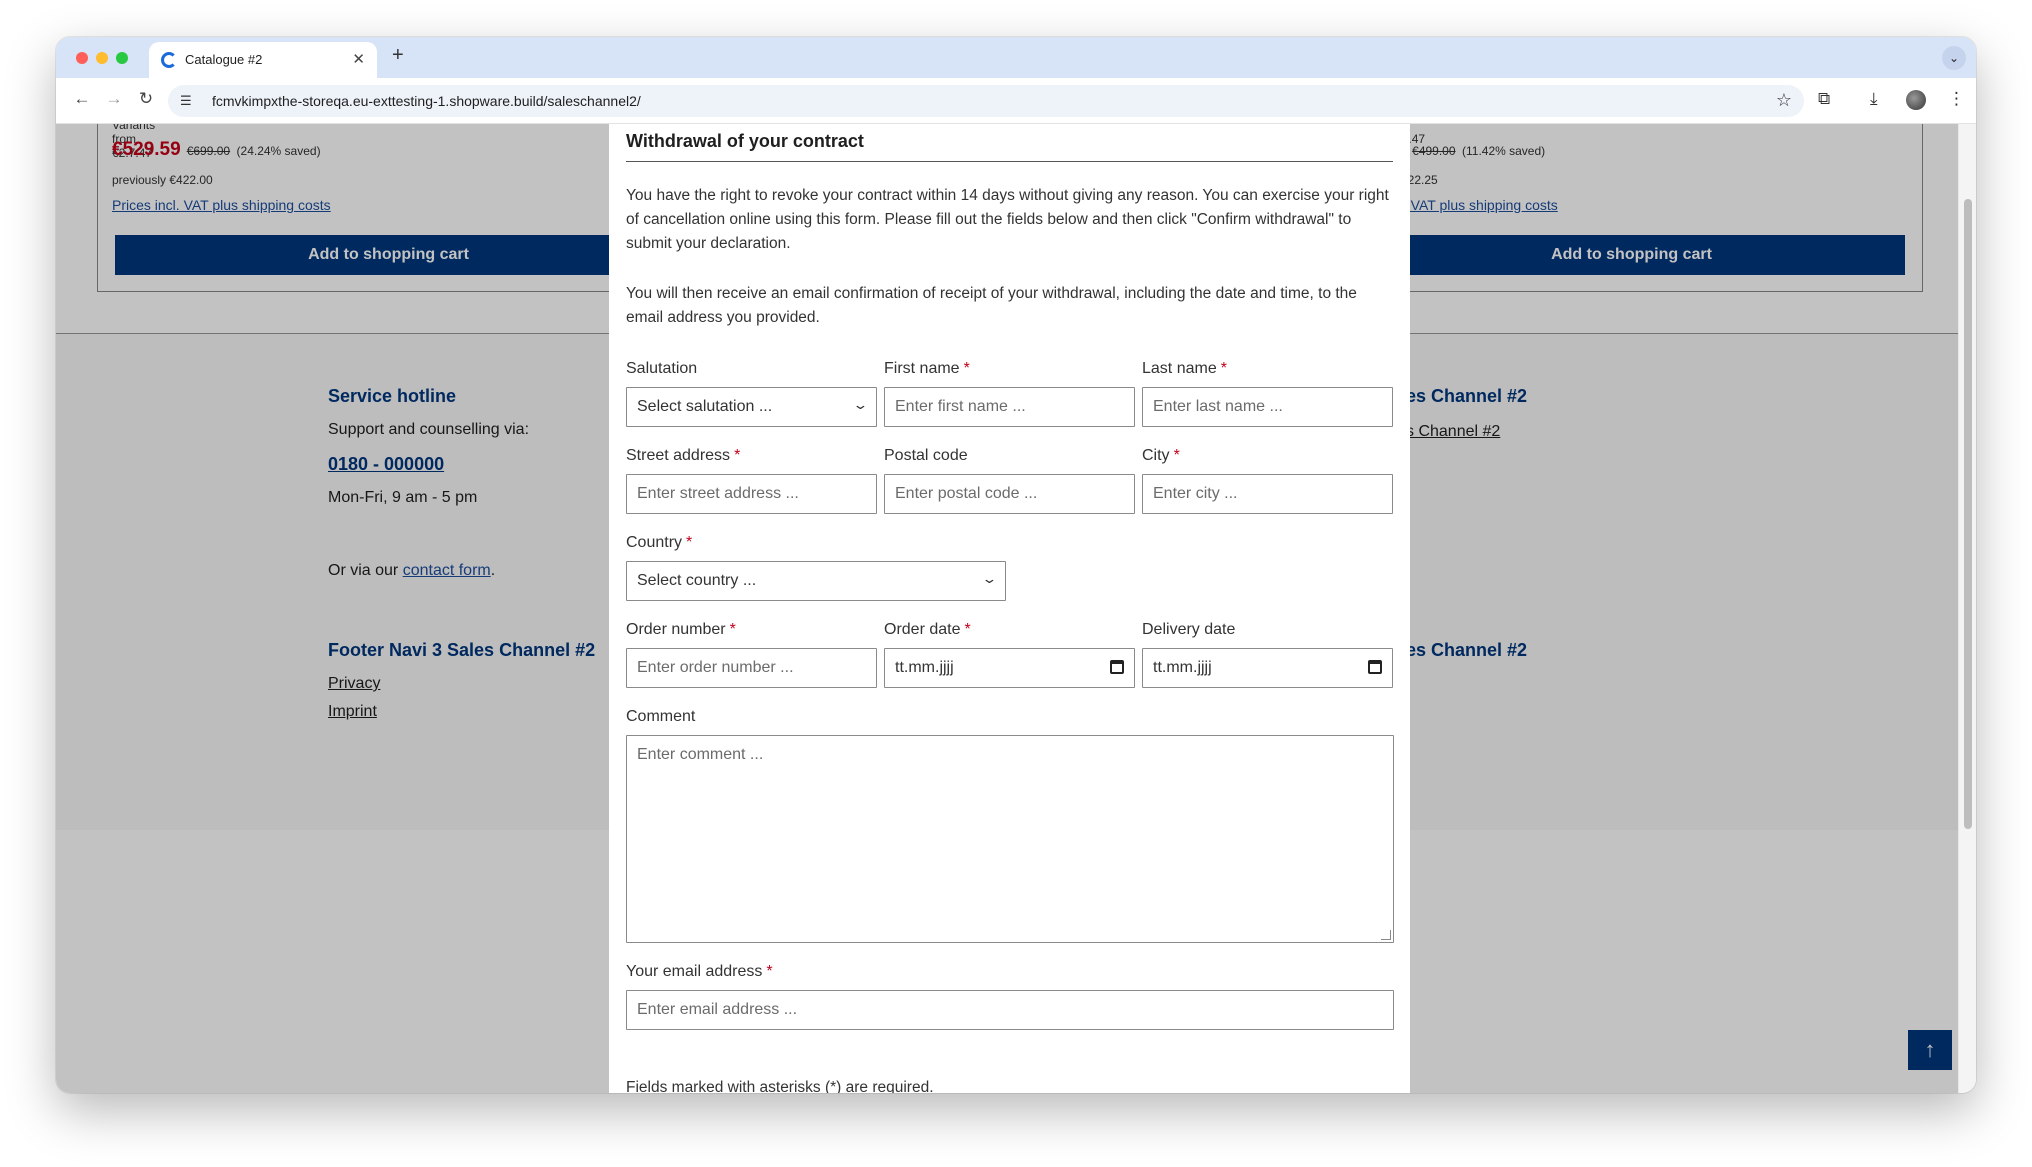 This screenshot has width=2032, height=1167. Describe the element at coordinates (1954, 58) in the screenshot. I see `tab-search-button: ⌄` at that location.